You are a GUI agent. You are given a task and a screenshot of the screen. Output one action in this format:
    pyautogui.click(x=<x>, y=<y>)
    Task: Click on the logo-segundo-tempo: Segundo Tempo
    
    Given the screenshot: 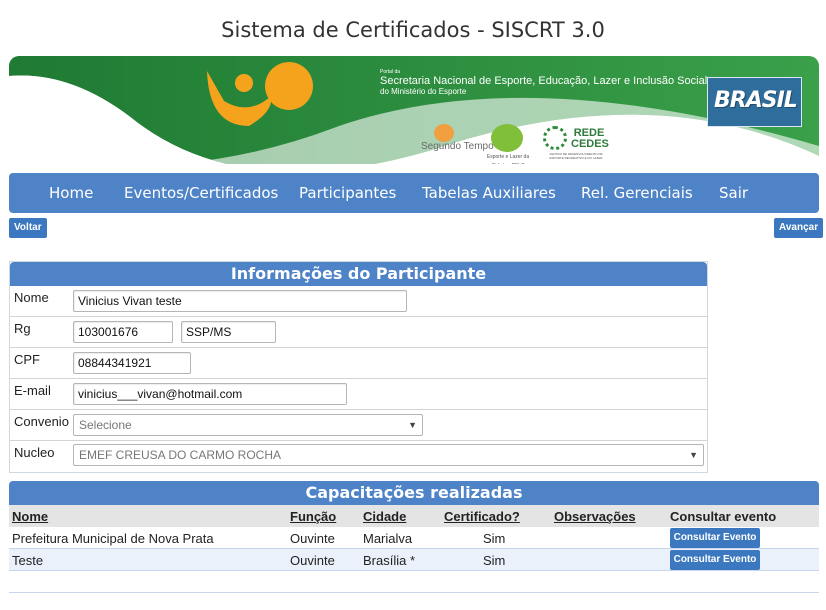 What is the action you would take?
    pyautogui.click(x=457, y=146)
    